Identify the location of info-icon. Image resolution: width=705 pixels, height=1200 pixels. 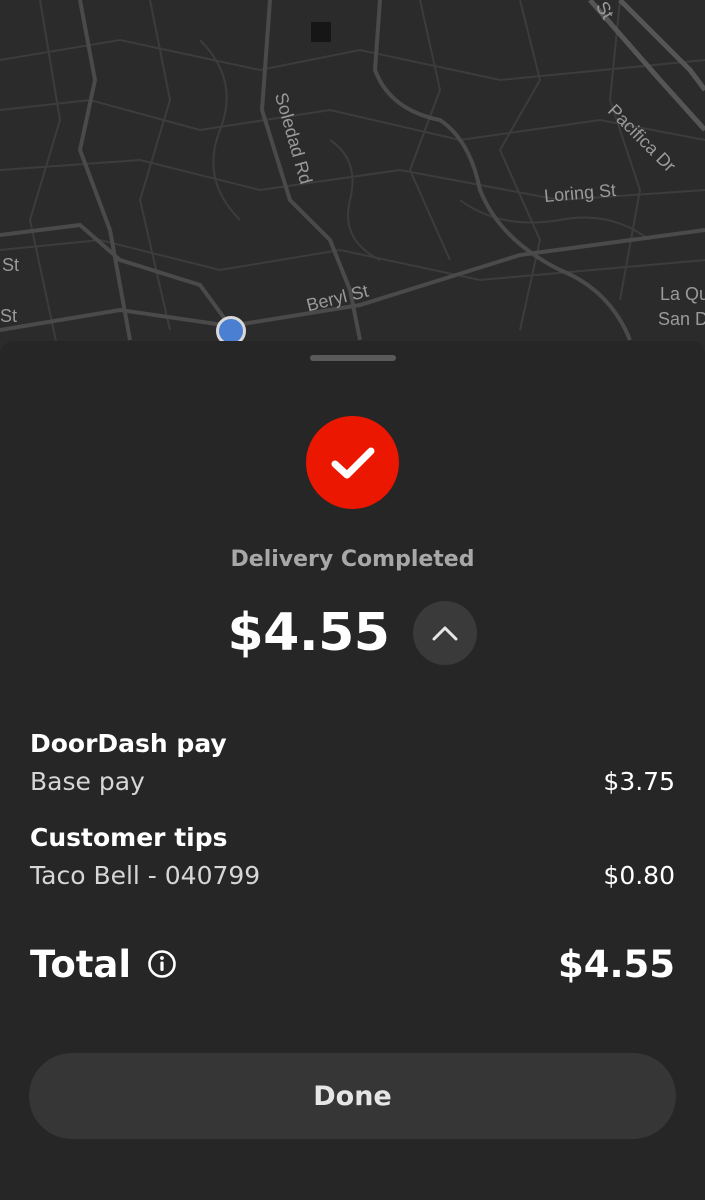
(162, 964).